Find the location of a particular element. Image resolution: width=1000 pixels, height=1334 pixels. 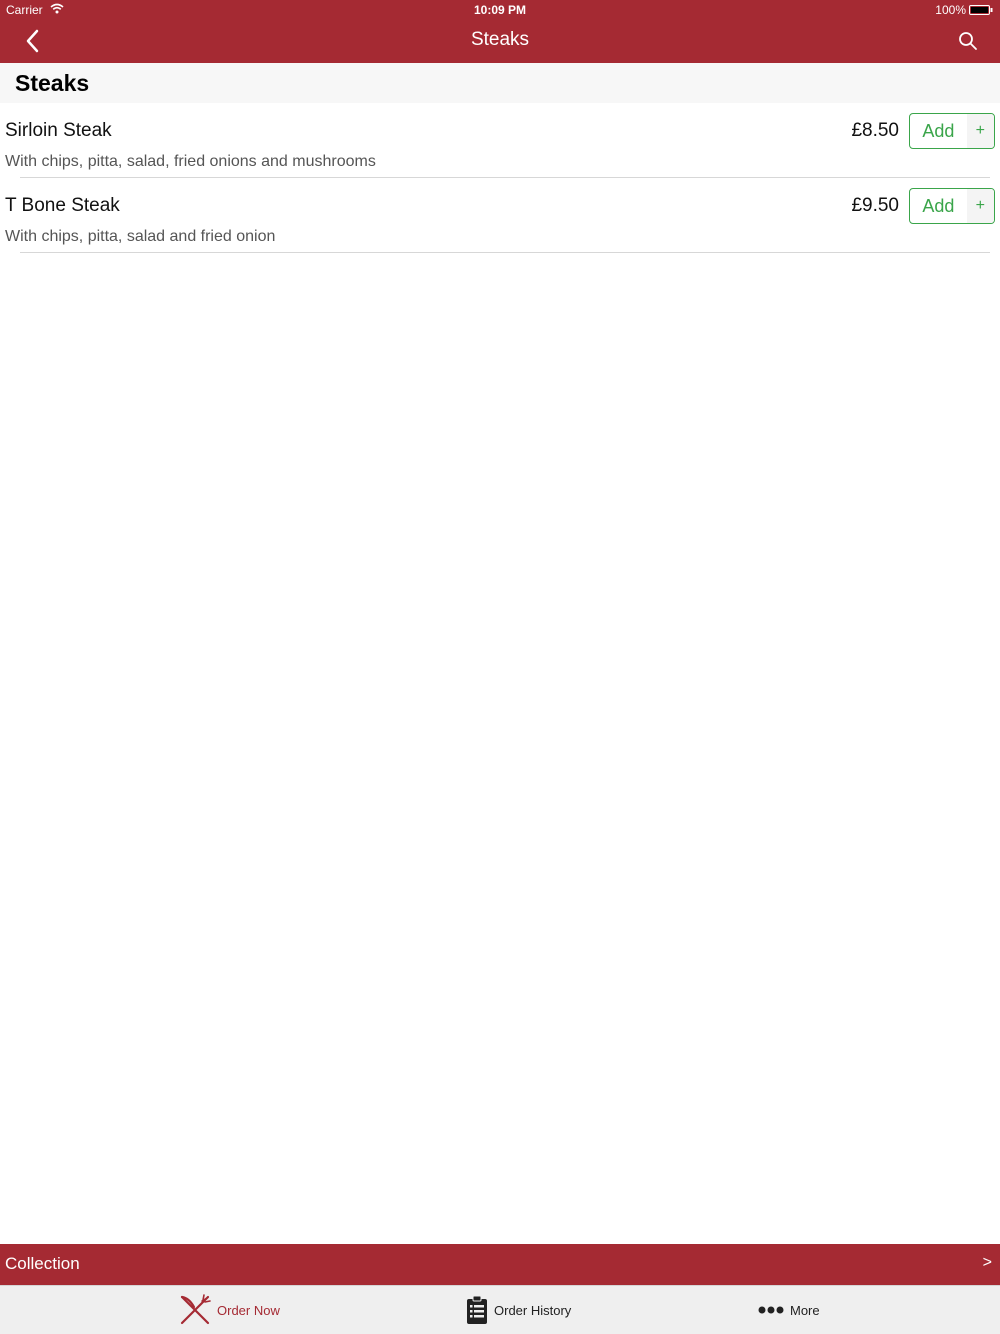

nav-title: Steaks is located at coordinates (500, 39).